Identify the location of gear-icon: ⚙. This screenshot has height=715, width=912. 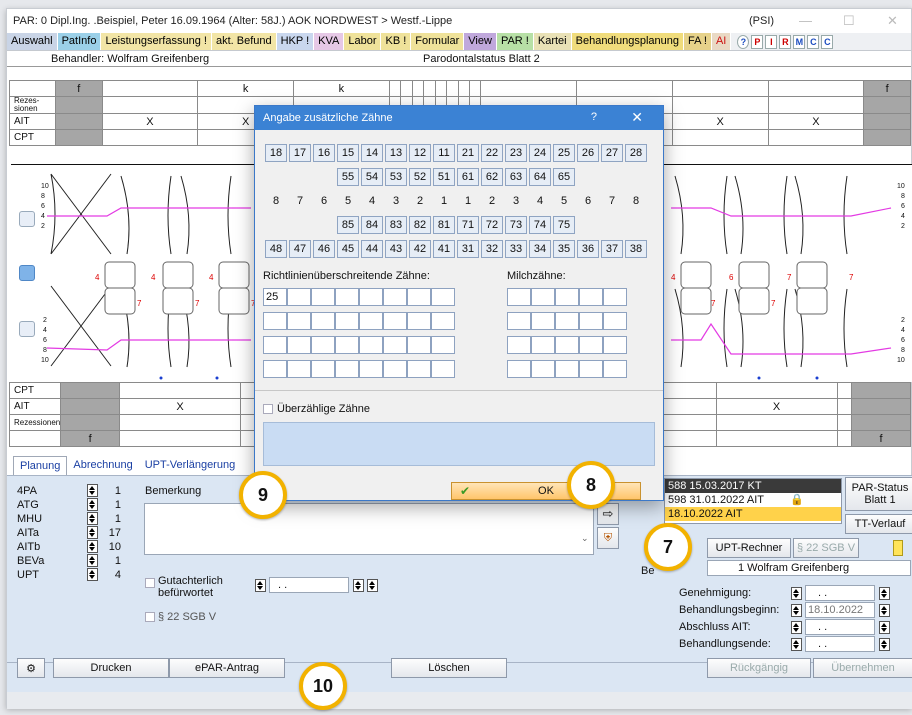
(31, 668).